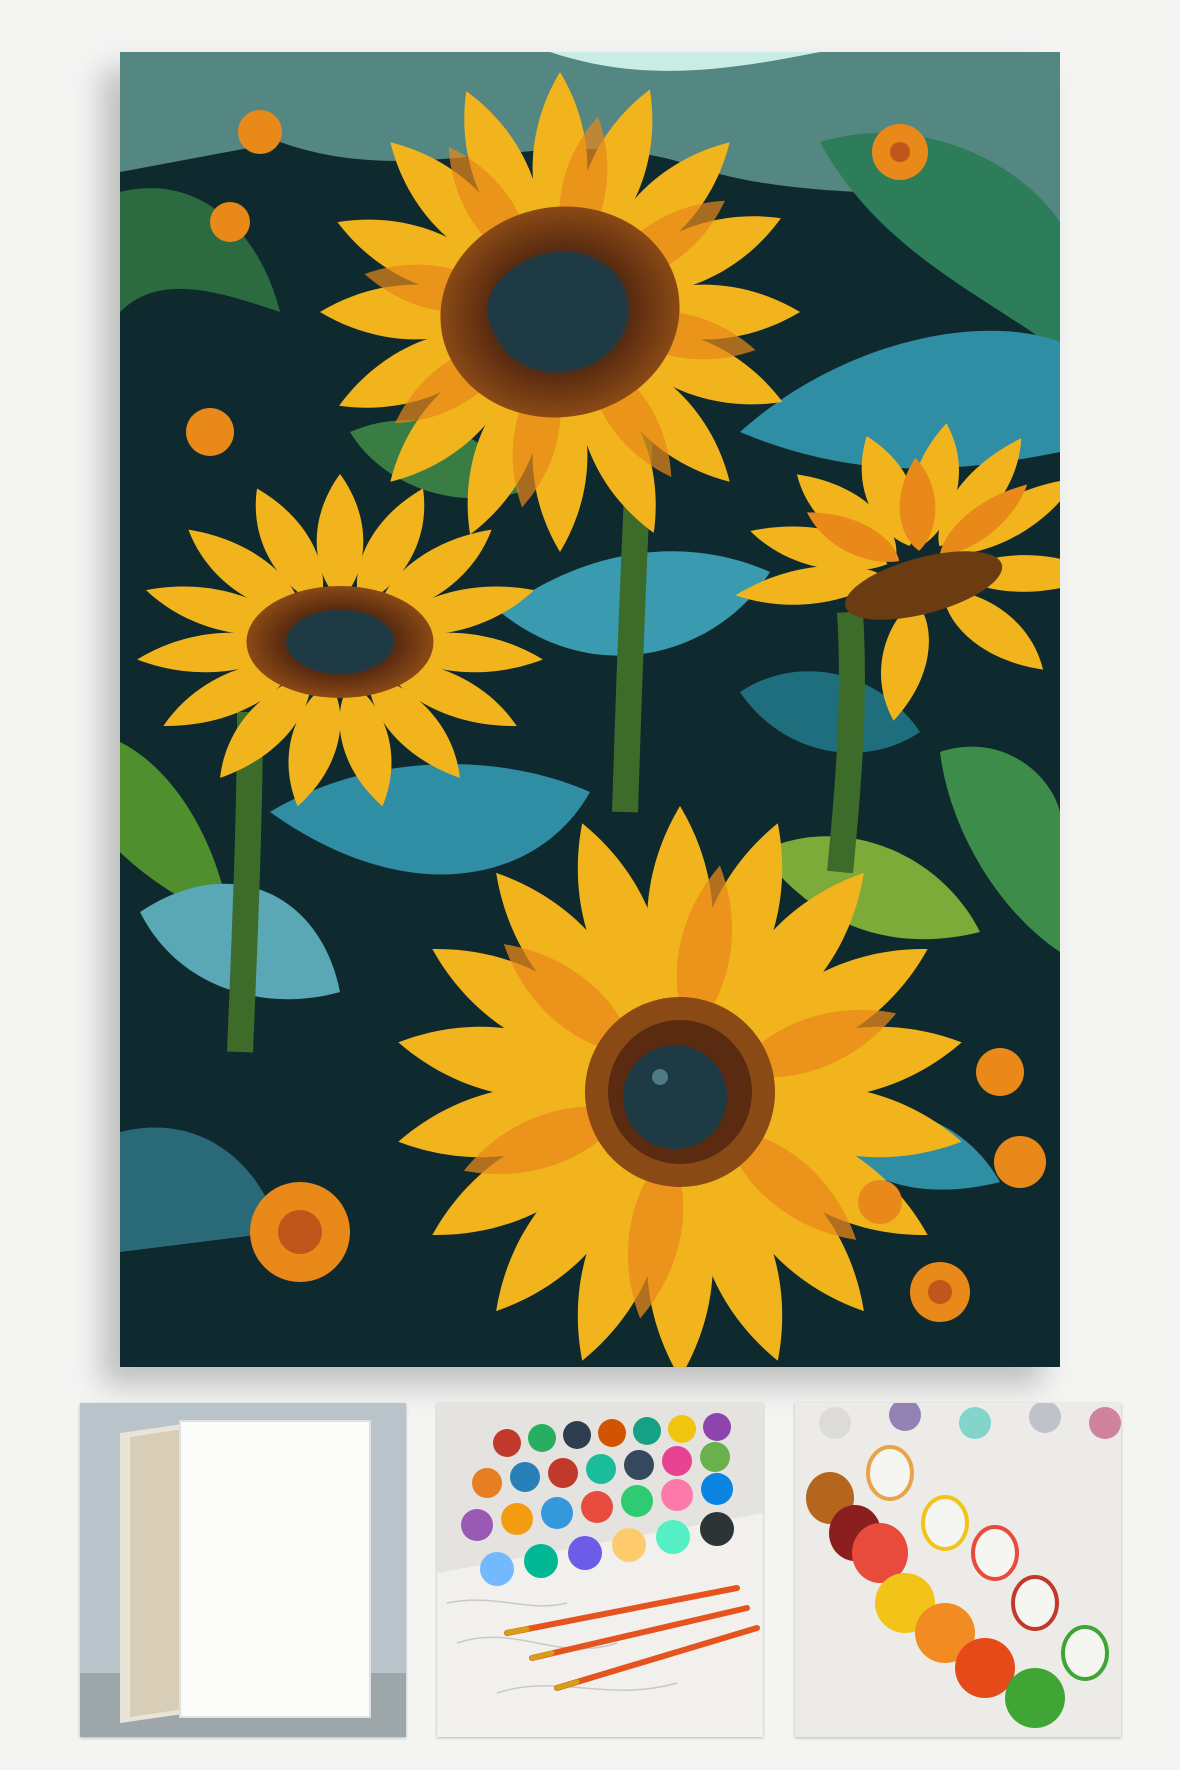 This screenshot has width=1180, height=1770. What do you see at coordinates (958, 1570) in the screenshot?
I see `thumbnail-open-paint-pots` at bounding box center [958, 1570].